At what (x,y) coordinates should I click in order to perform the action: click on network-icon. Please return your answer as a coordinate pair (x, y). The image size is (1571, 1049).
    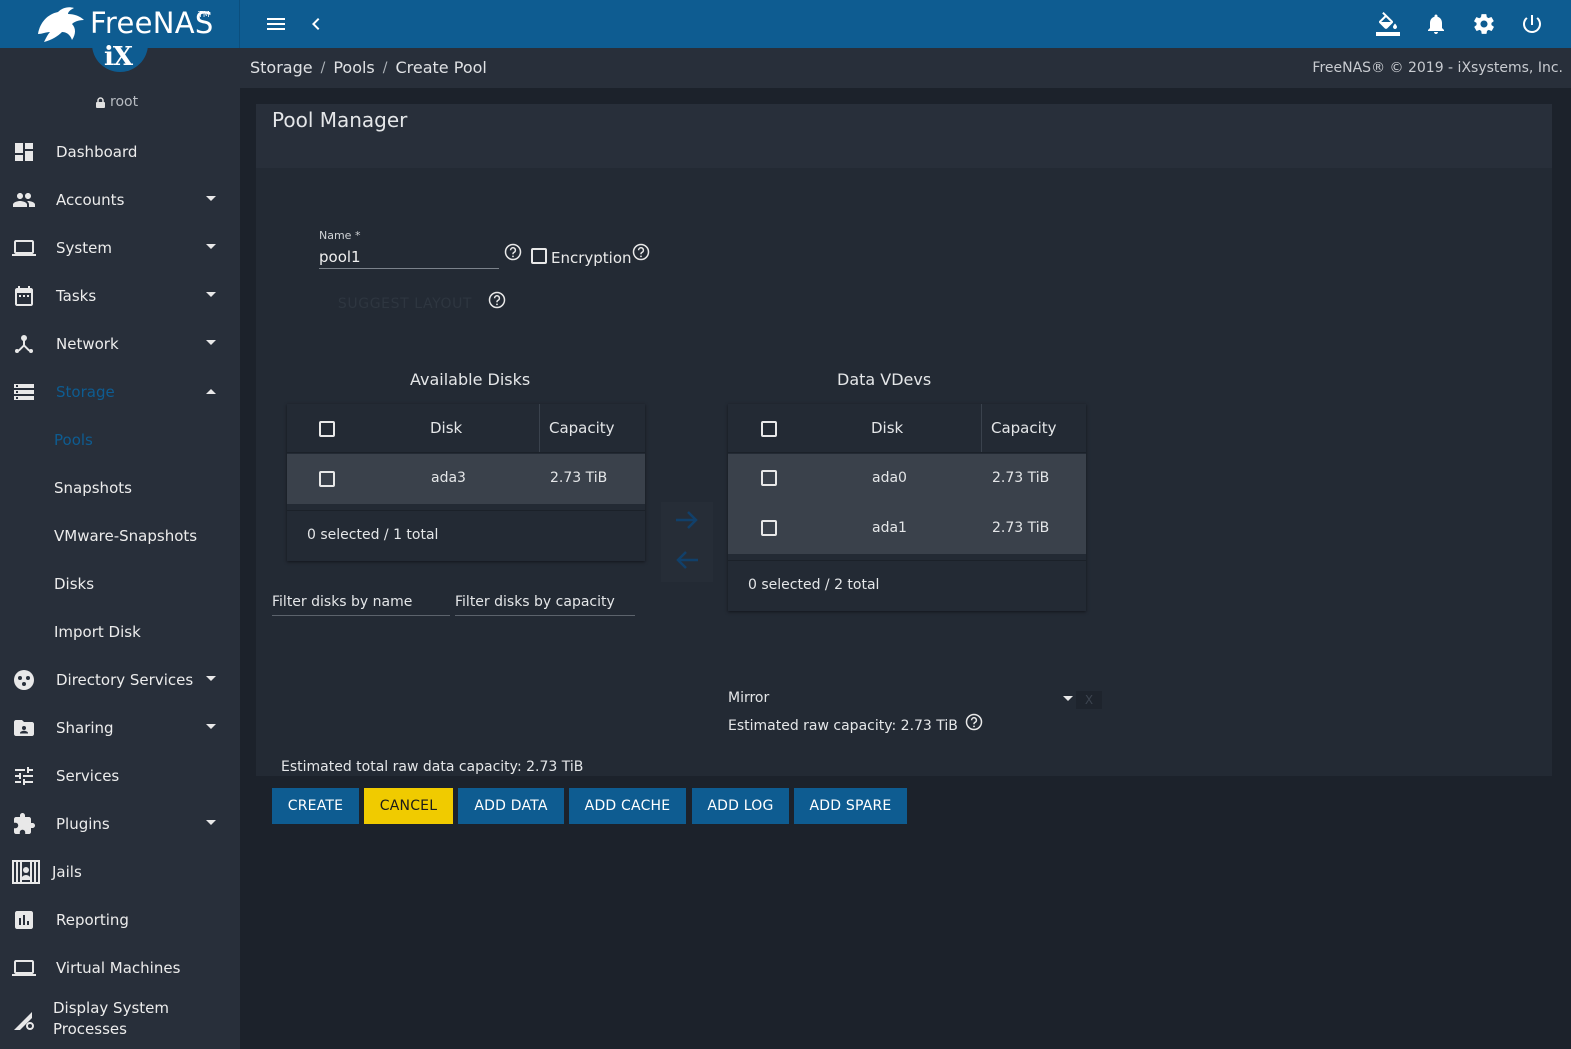
    Looking at the image, I should click on (24, 344).